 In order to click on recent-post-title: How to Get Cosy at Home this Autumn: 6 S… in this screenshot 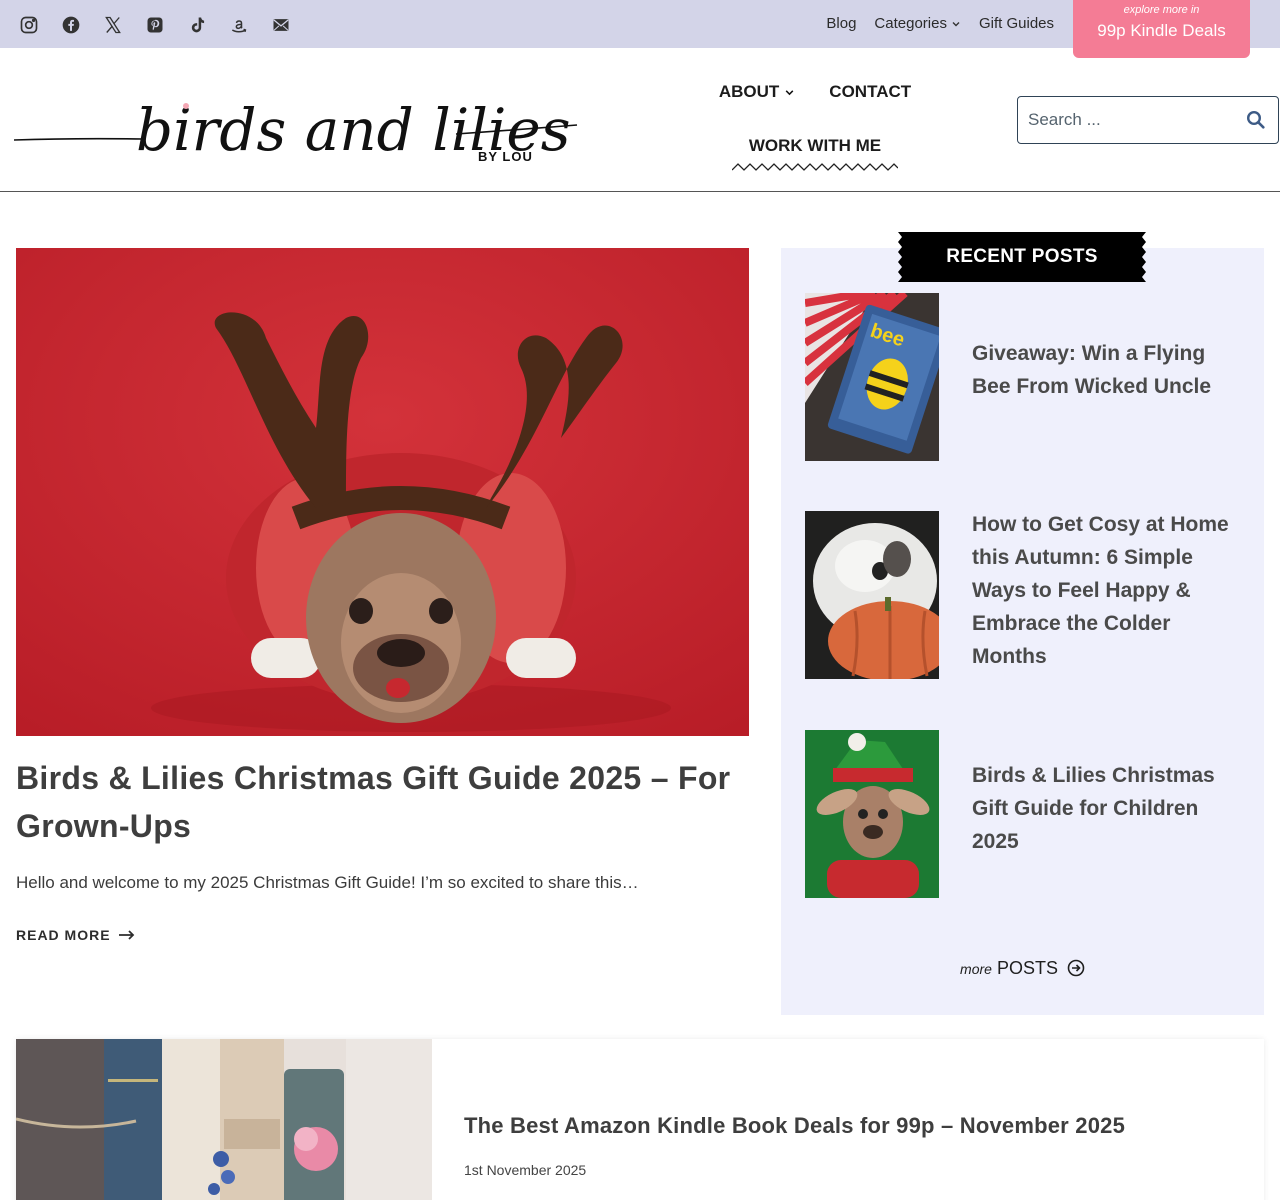, I will do `click(1106, 590)`.